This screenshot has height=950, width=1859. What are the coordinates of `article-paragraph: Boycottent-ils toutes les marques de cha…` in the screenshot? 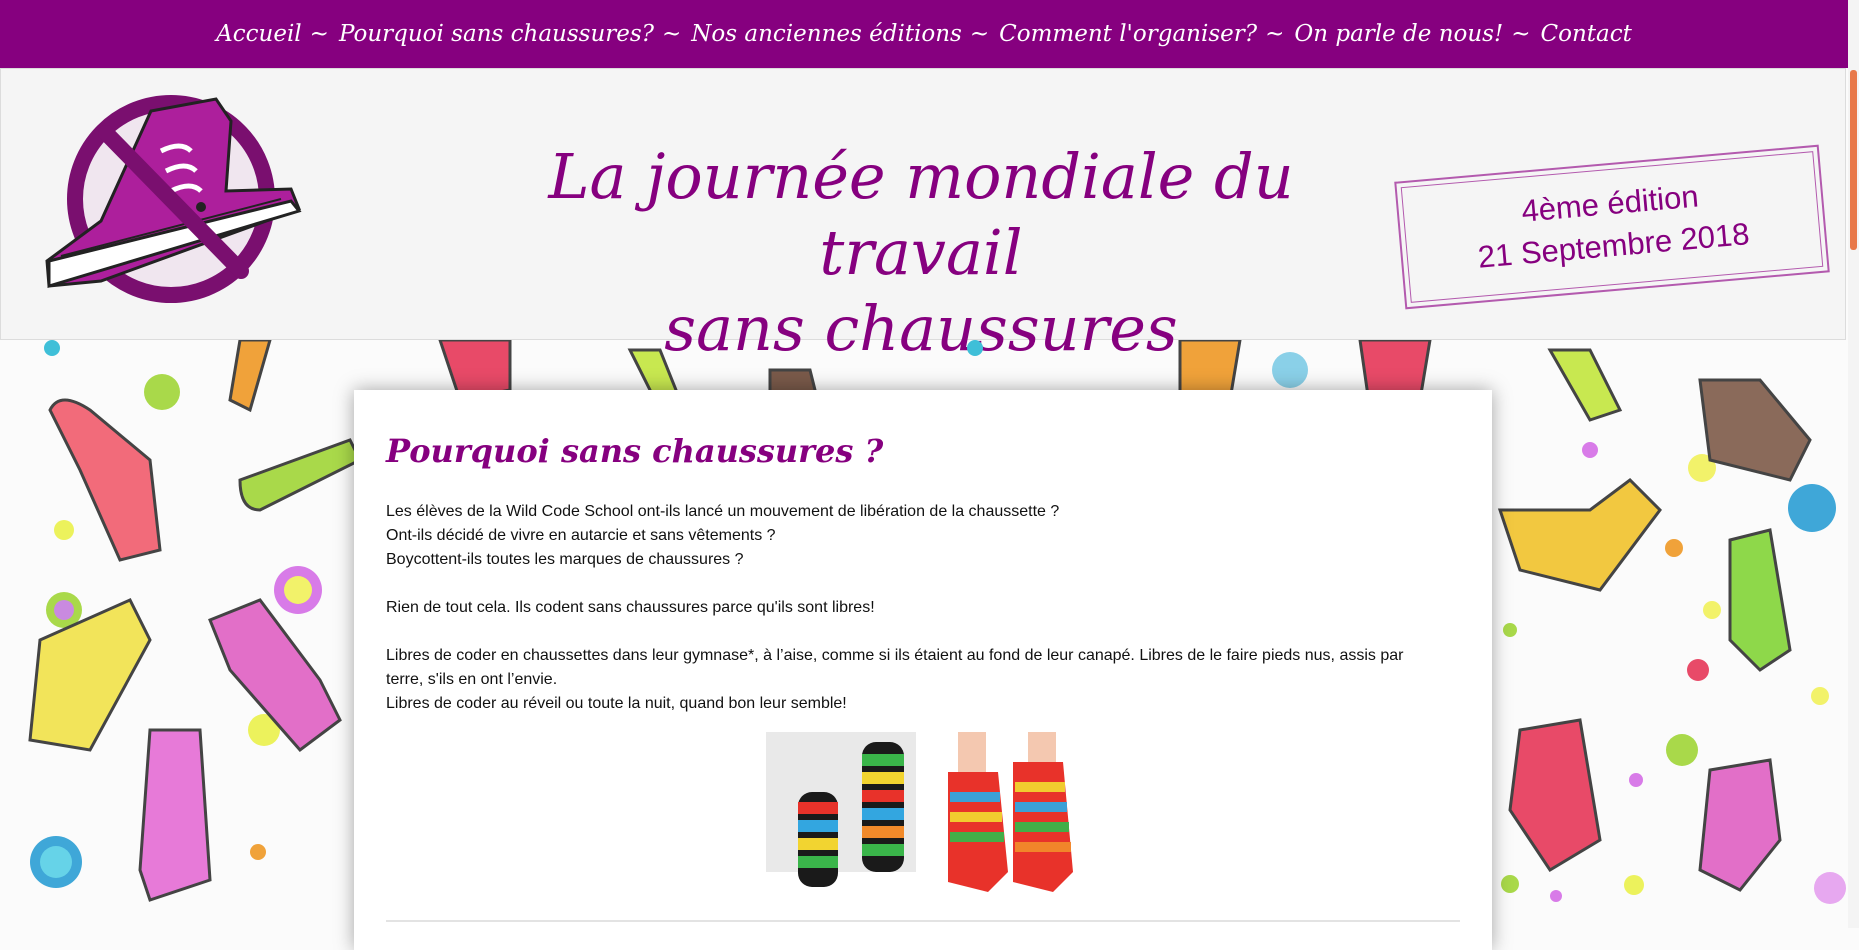 It's located at (565, 559).